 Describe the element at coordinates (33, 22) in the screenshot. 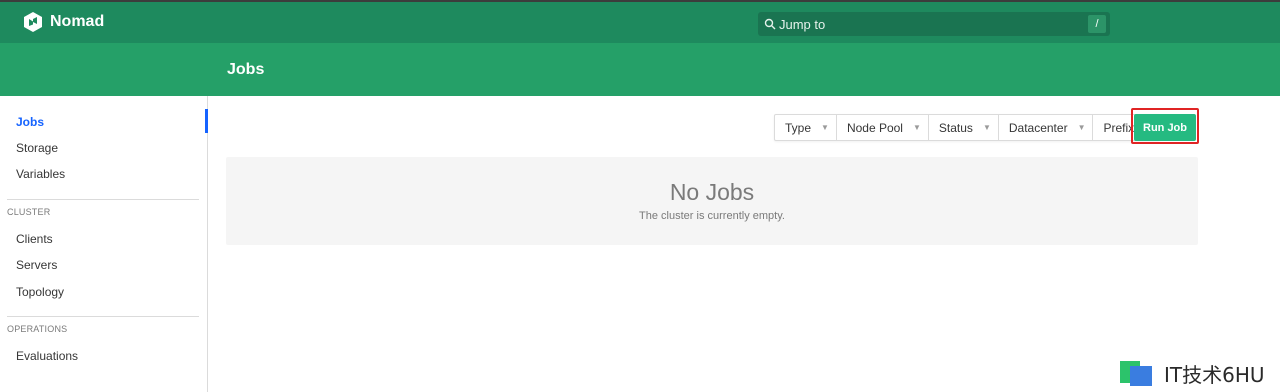

I see `nomad-logo-icon` at that location.